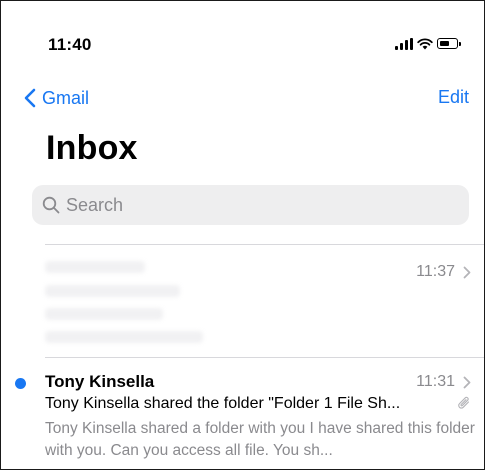  Describe the element at coordinates (256, 205) in the screenshot. I see `search-input` at that location.